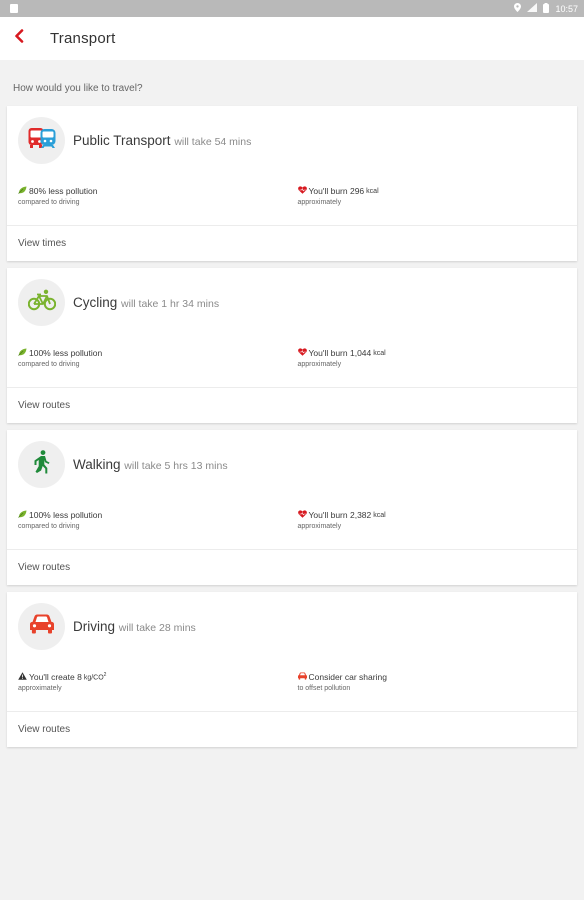 The image size is (584, 900). Describe the element at coordinates (438, 367) in the screenshot. I see `calorie-stat: You'll burn 1,044 kcal approximately` at that location.